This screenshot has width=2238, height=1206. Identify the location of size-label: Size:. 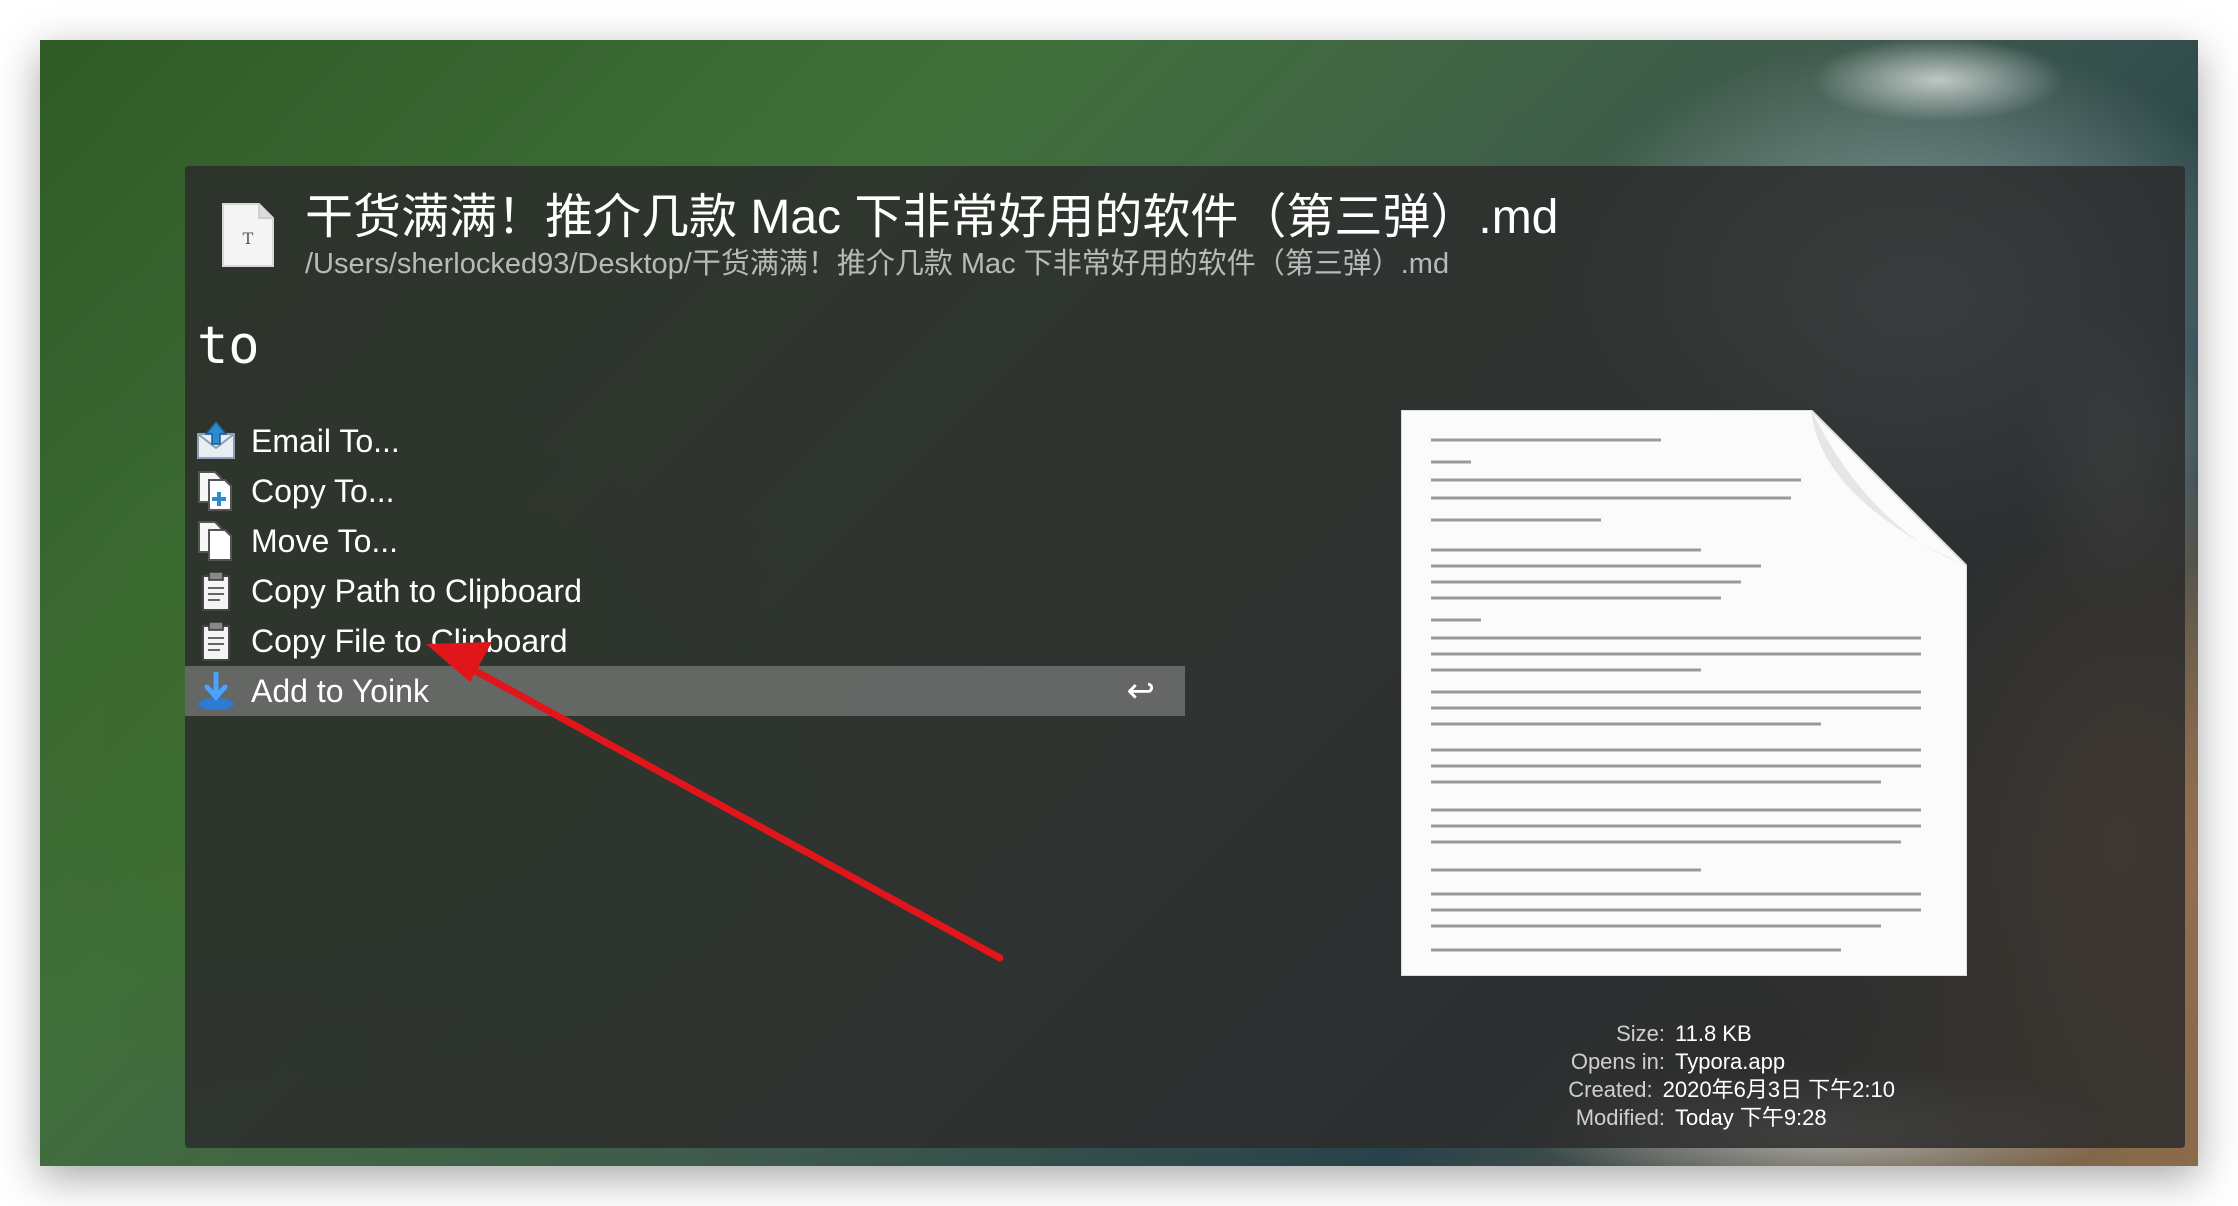
(1640, 1033).